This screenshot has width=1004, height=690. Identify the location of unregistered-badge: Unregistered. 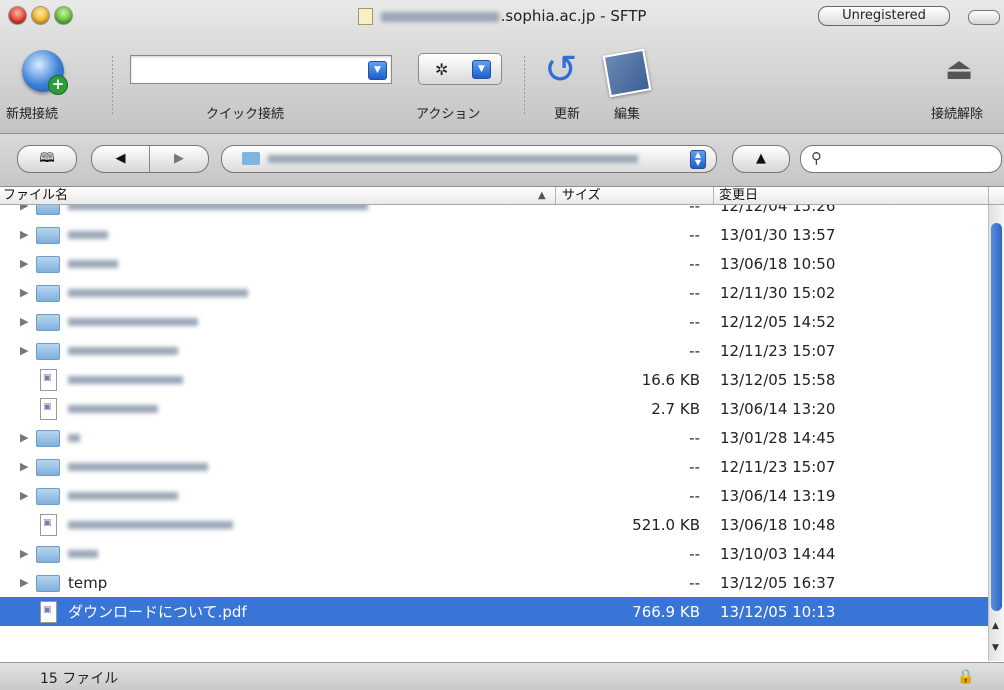
(884, 16).